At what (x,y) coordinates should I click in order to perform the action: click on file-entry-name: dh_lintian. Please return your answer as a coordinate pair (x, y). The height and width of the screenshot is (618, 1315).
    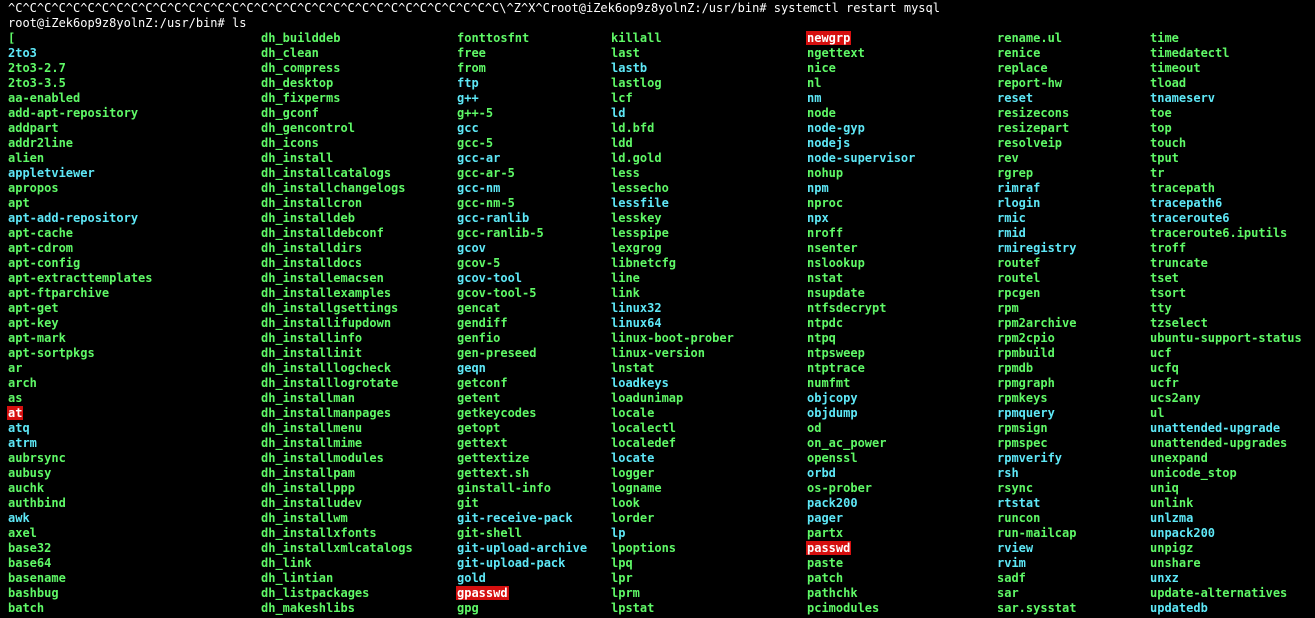
    Looking at the image, I should click on (297, 578).